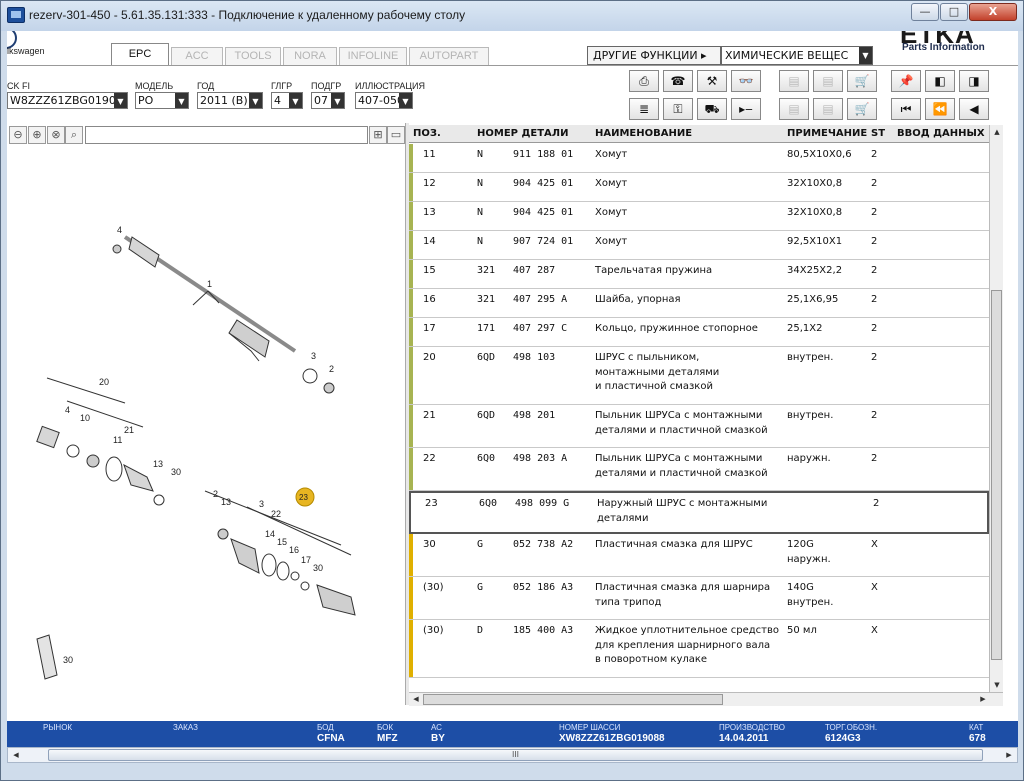 This screenshot has height=781, width=1024. What do you see at coordinates (746, 109) in the screenshot?
I see `arrow-icon: ▸‒` at bounding box center [746, 109].